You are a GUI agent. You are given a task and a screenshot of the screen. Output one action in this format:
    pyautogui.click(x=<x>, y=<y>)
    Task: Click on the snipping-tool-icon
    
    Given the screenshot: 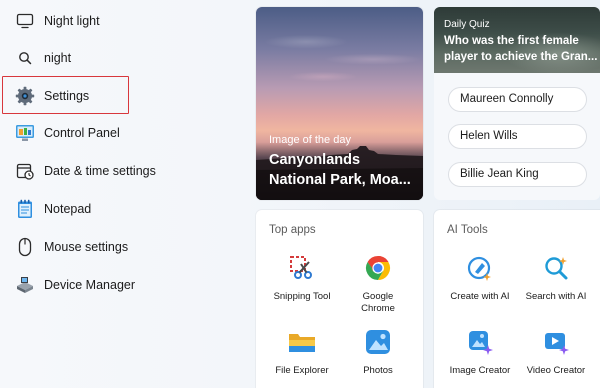 What is the action you would take?
    pyautogui.click(x=302, y=268)
    